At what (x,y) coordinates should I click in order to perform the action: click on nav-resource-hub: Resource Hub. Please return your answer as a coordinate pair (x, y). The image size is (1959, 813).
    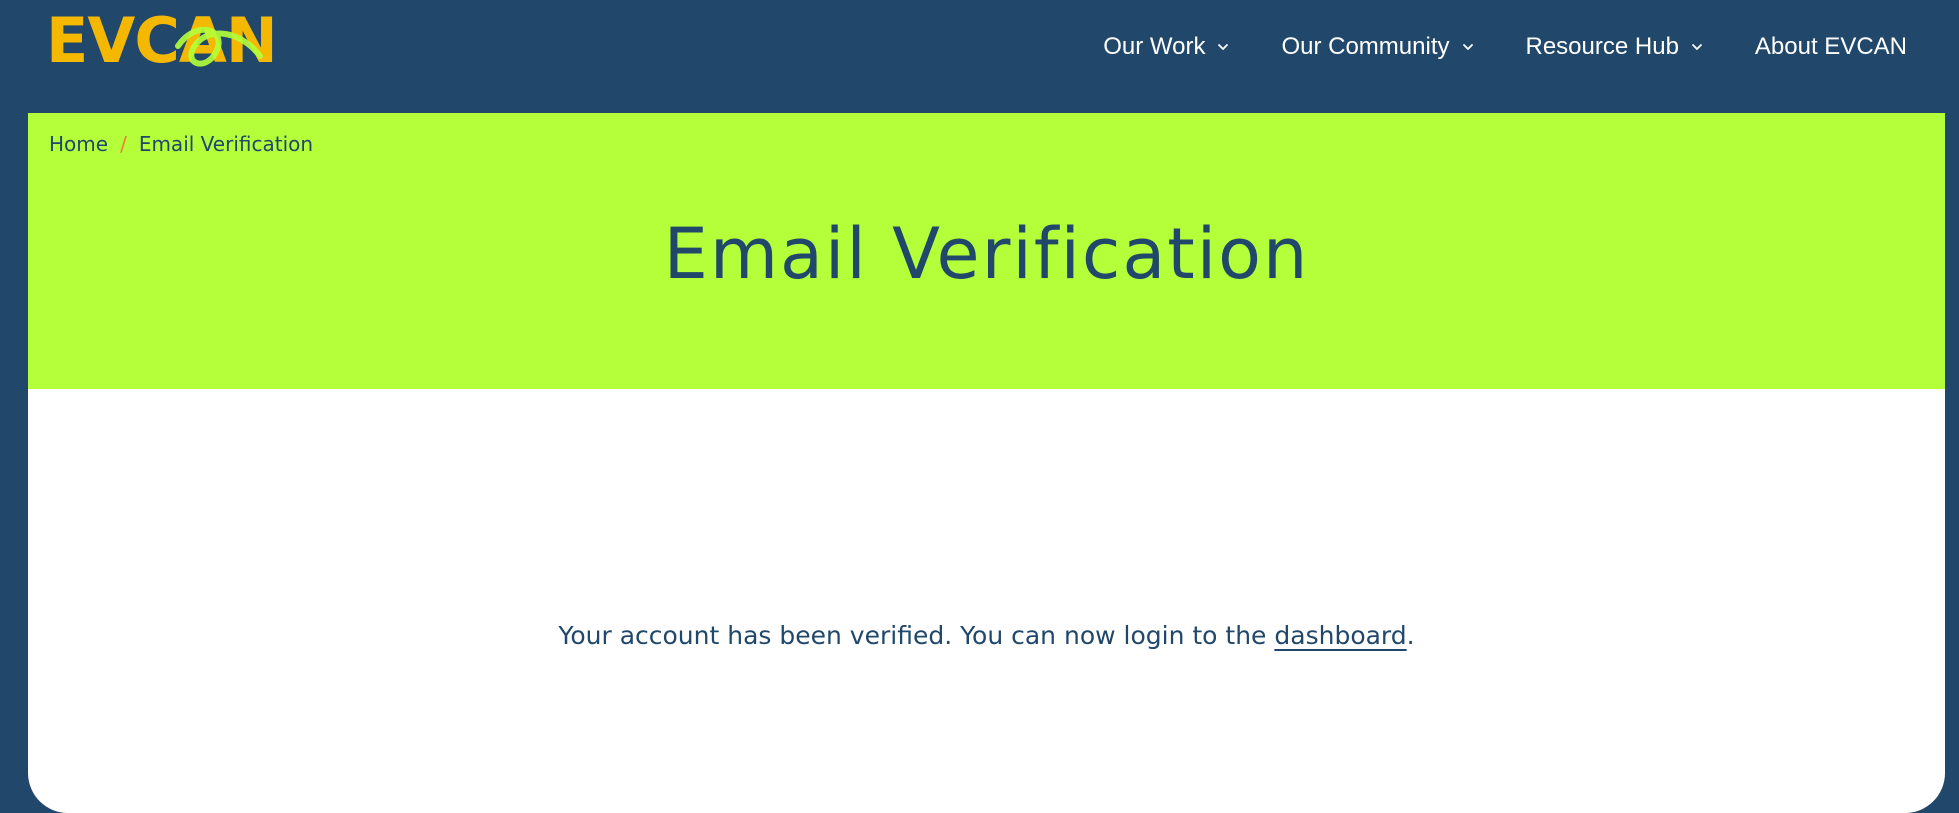
    Looking at the image, I should click on (1614, 47).